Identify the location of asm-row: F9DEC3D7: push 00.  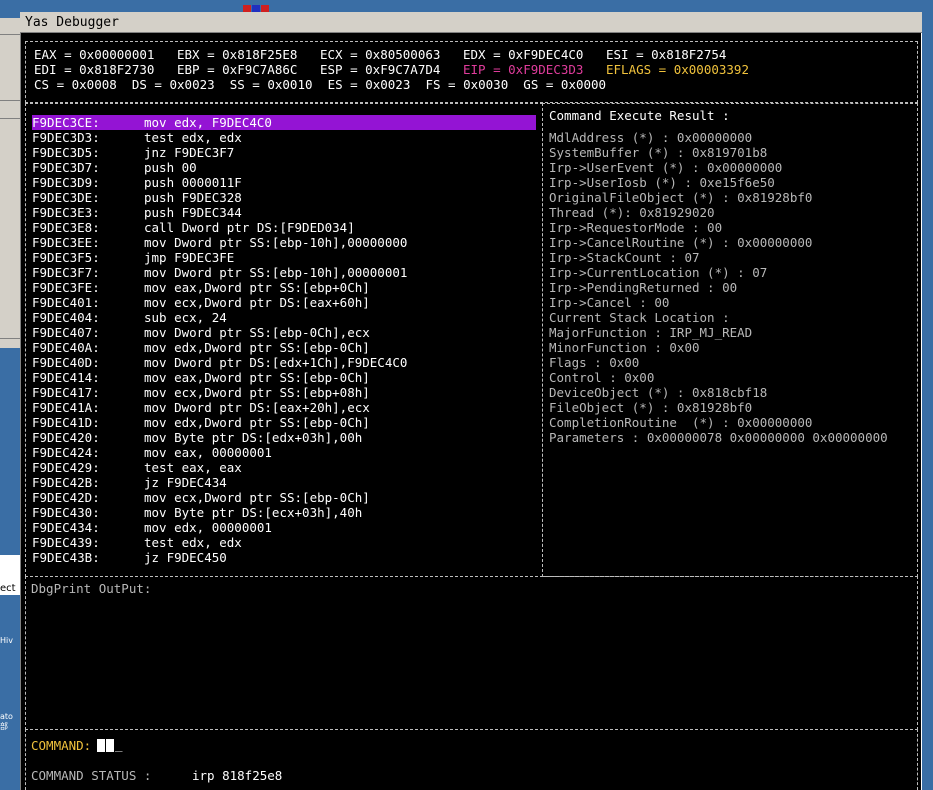
(284, 167).